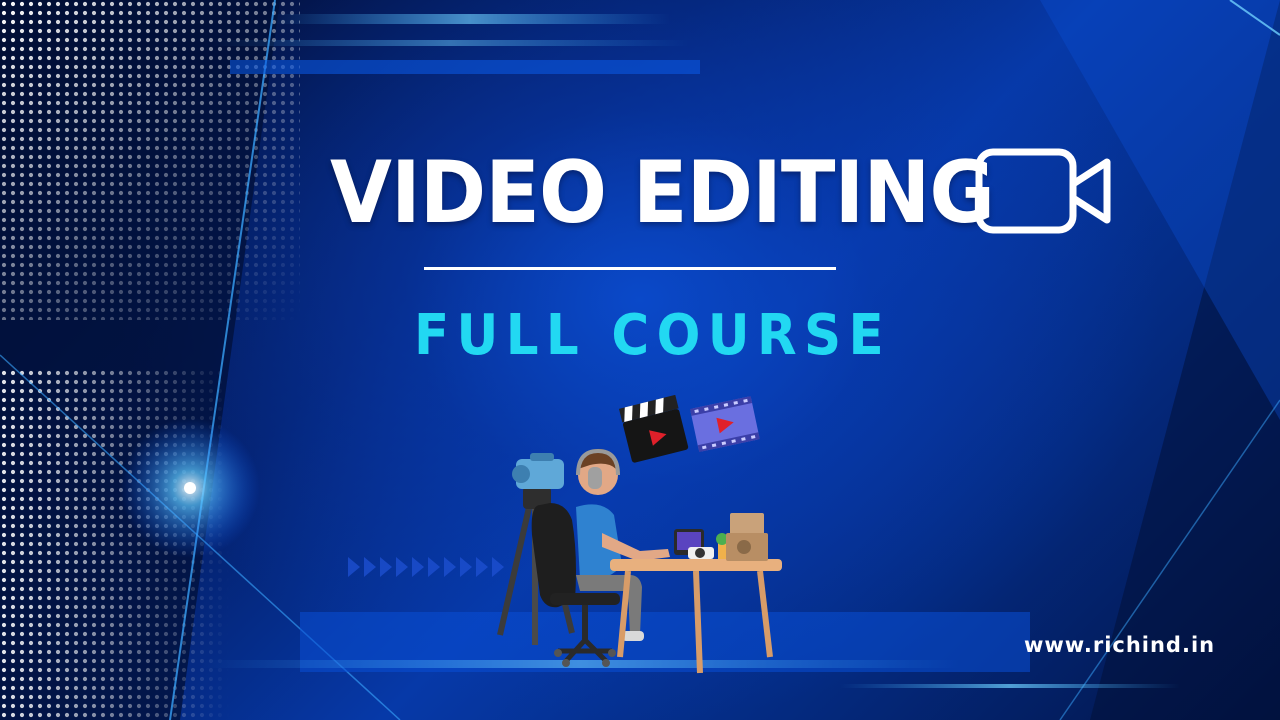 Image resolution: width=1280 pixels, height=720 pixels. Describe the element at coordinates (426, 567) in the screenshot. I see `play-arrows-icon` at that location.